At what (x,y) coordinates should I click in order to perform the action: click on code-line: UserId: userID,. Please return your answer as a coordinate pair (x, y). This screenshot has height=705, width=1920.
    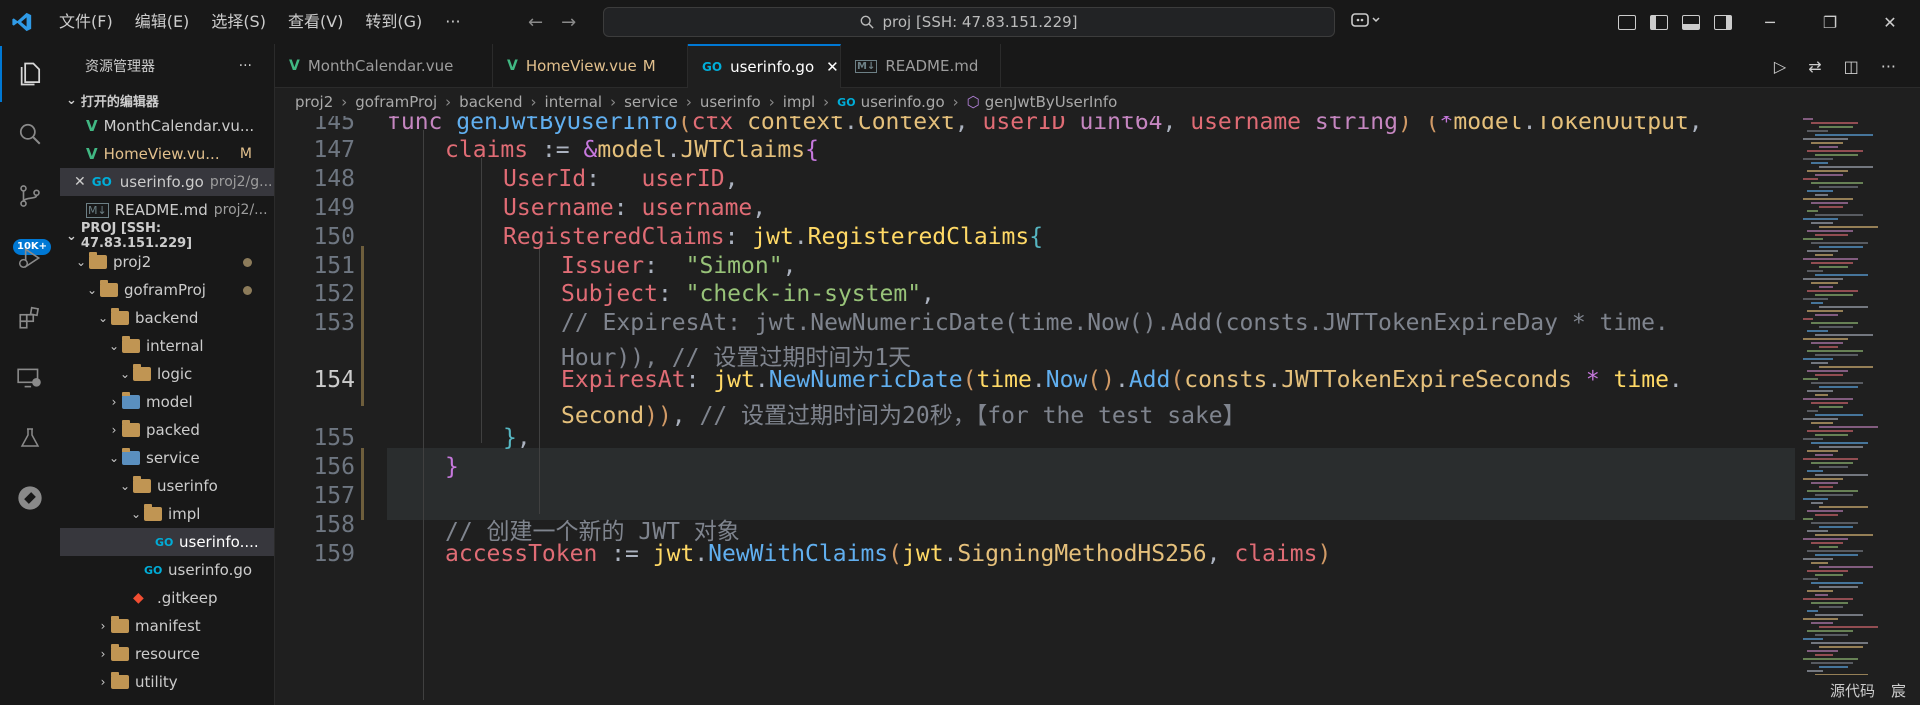
    Looking at the image, I should click on (620, 179).